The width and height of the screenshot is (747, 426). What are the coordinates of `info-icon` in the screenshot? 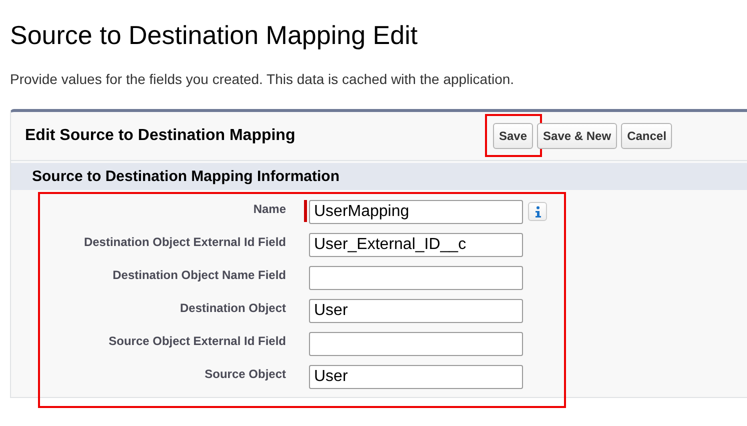 It's located at (537, 211).